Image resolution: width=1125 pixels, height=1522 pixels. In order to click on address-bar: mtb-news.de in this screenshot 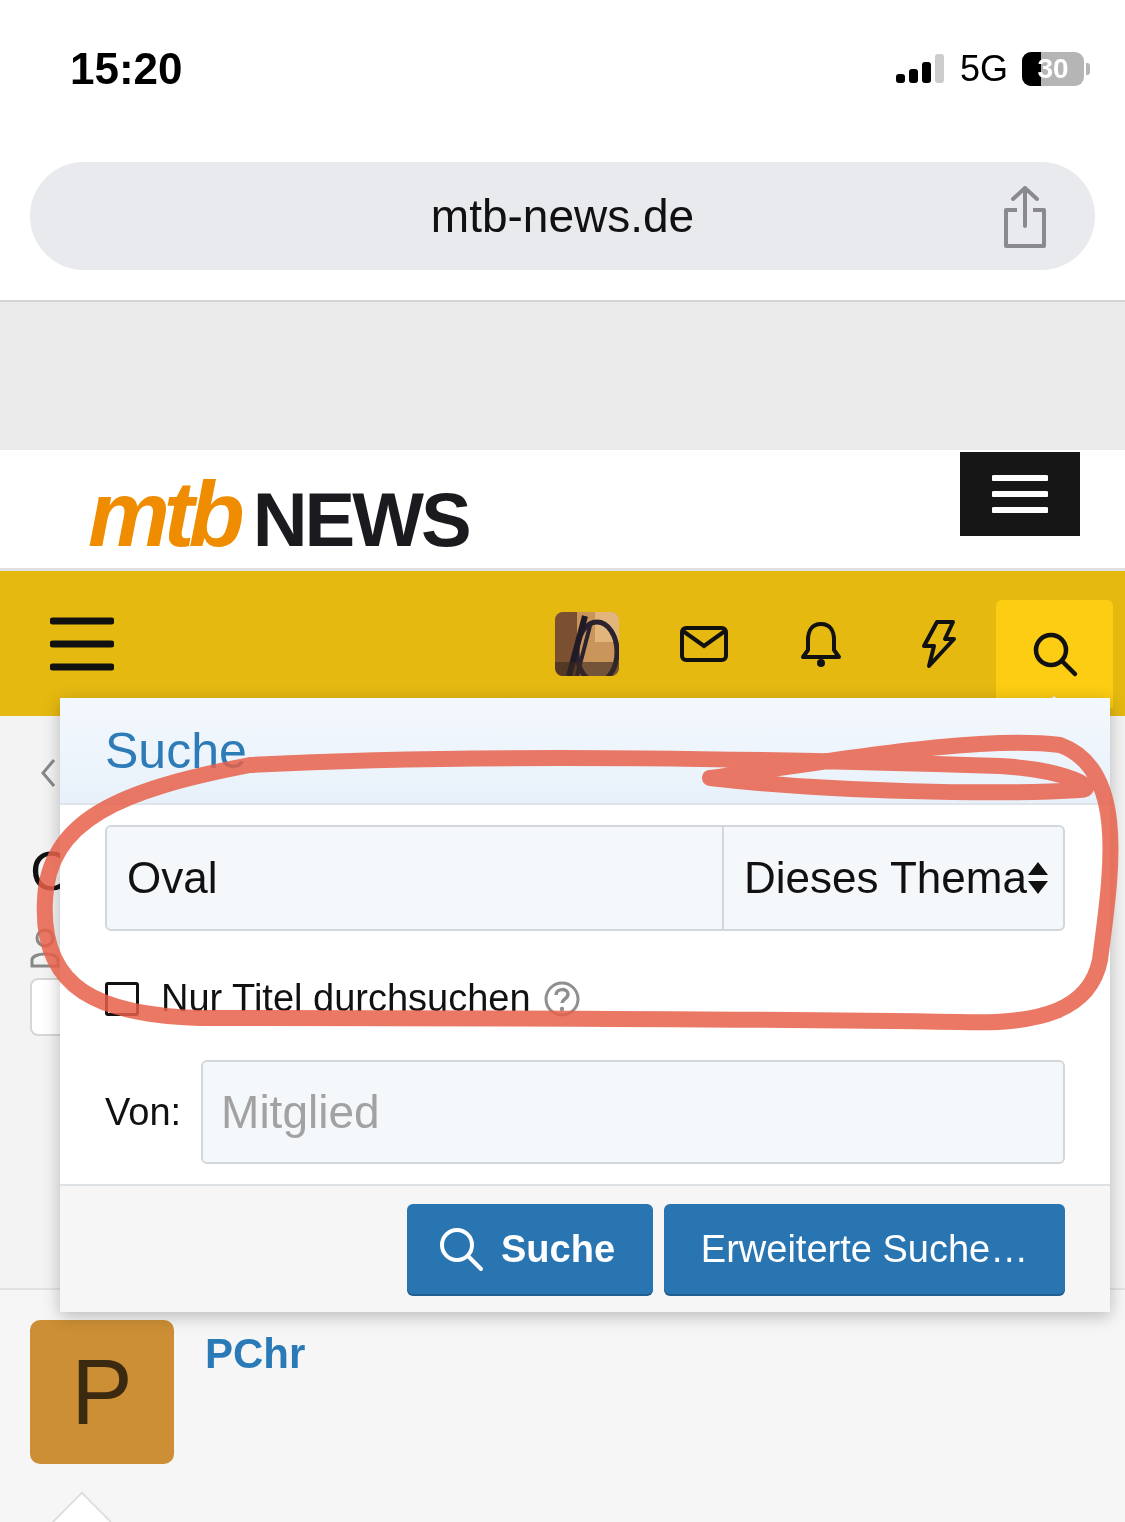, I will do `click(562, 216)`.